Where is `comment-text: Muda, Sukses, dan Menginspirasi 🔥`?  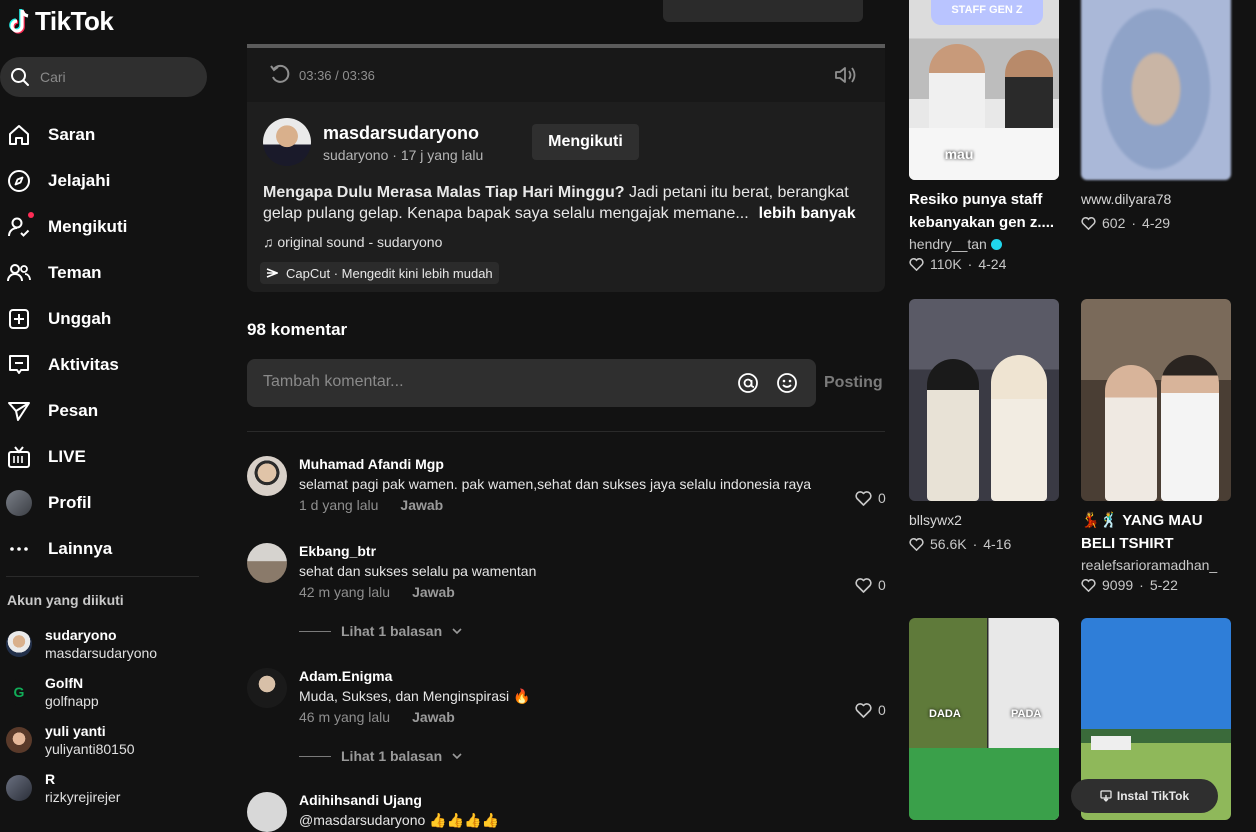 comment-text: Muda, Sukses, dan Menginspirasi 🔥 is located at coordinates (415, 696).